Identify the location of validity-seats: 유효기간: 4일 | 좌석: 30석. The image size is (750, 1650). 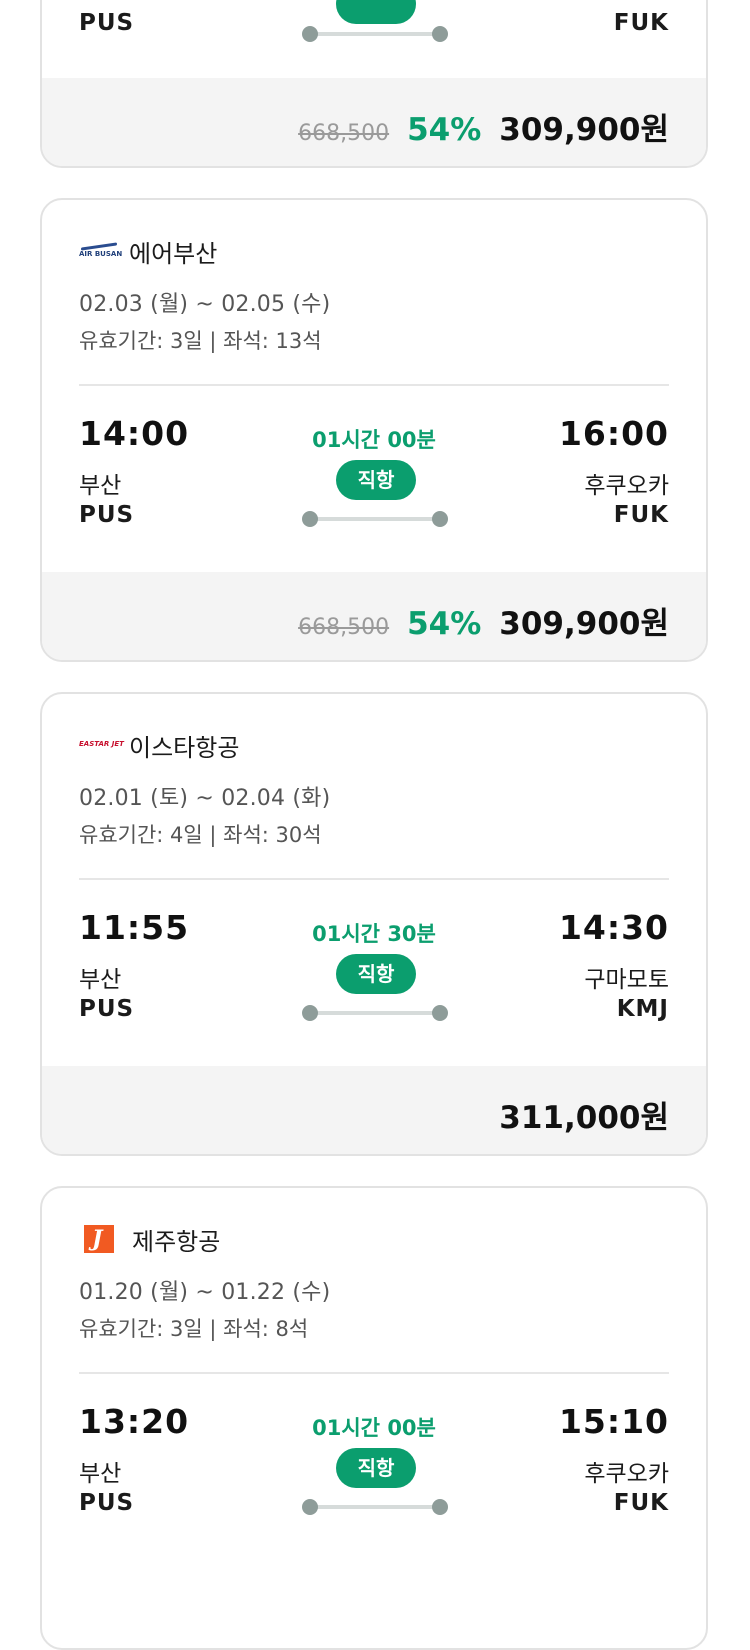
(200, 835).